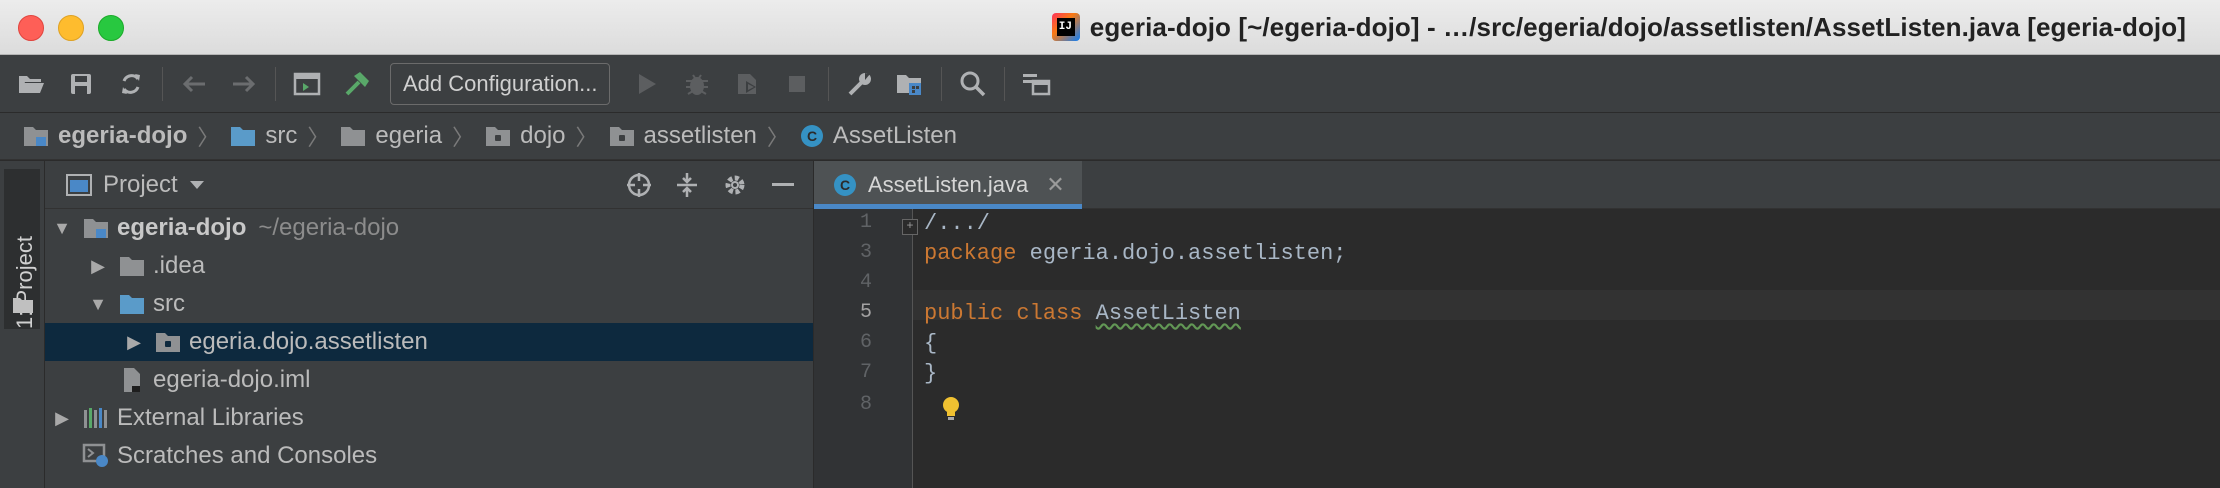 The height and width of the screenshot is (488, 2220). I want to click on code-line-3: package egeria.dojo.assetlisten;, so click(1135, 254).